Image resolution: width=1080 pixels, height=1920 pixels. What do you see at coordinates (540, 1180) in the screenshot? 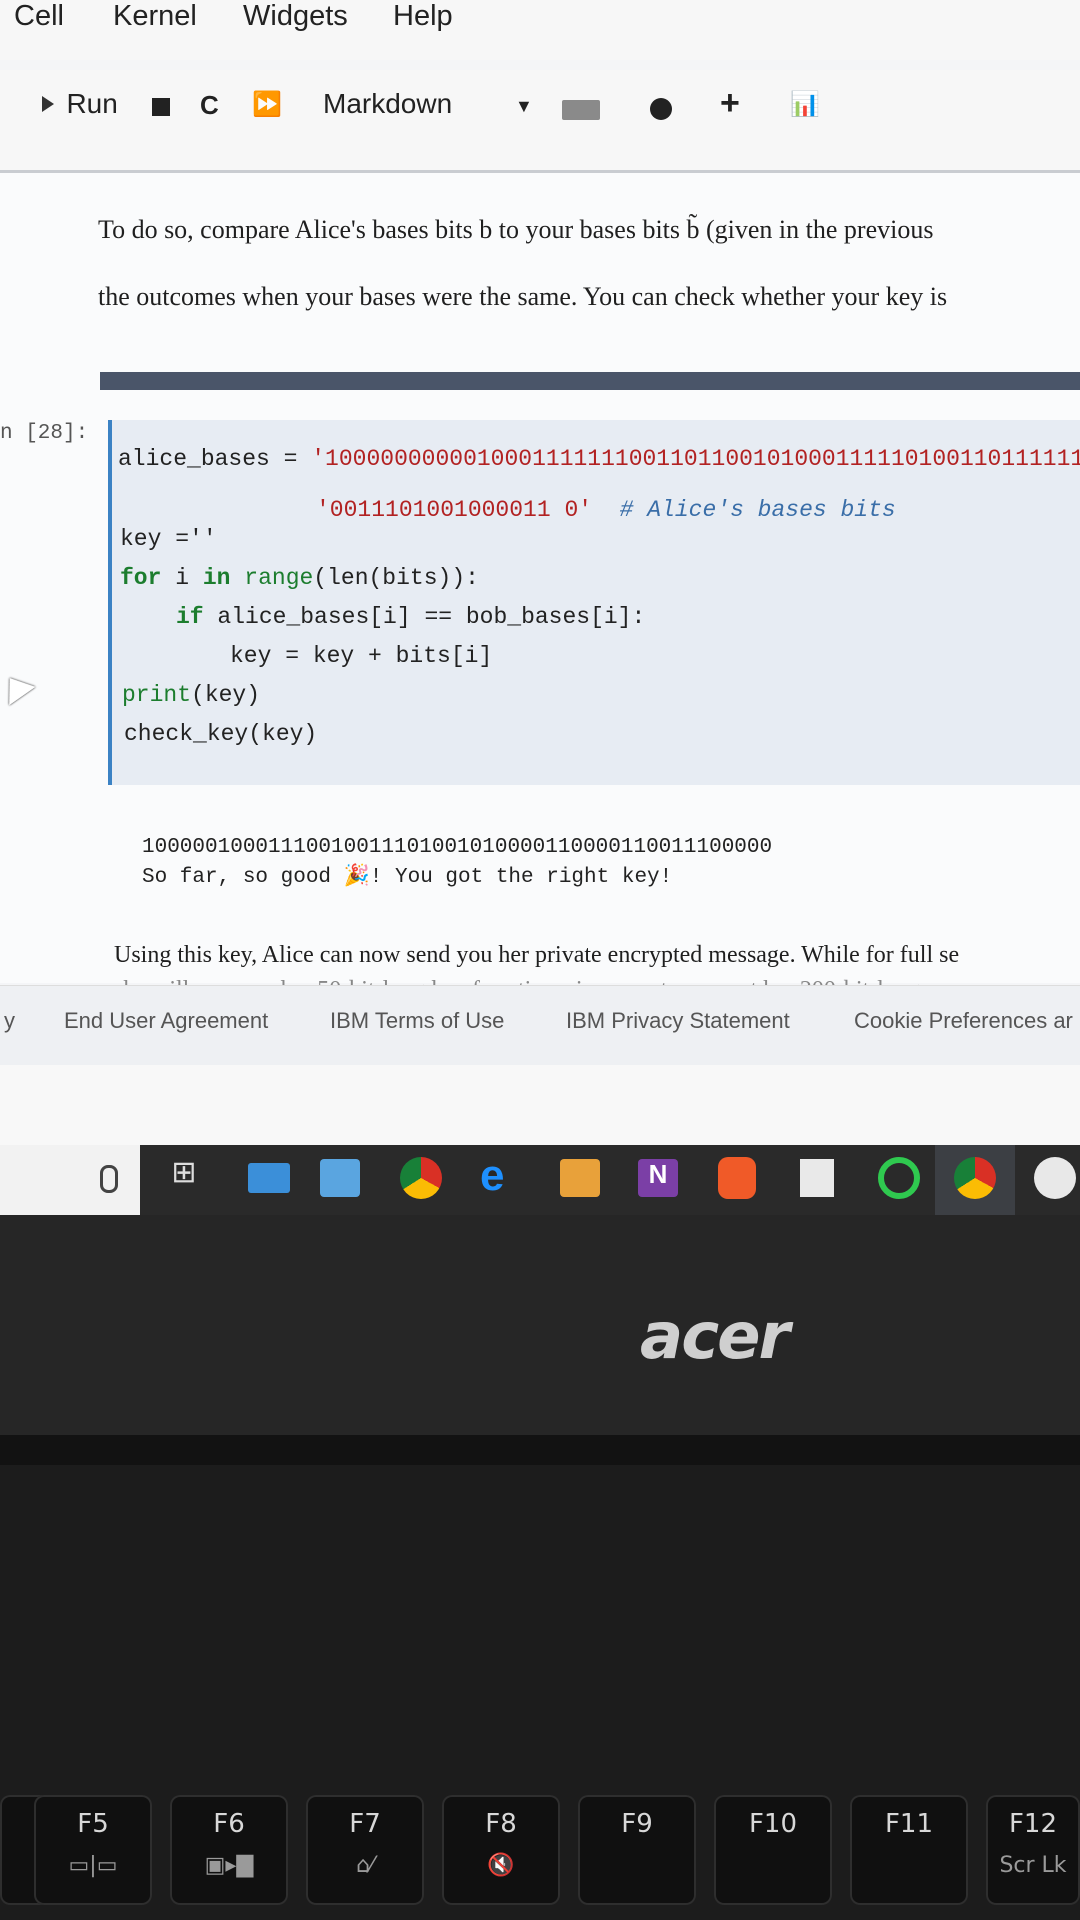
I see `os-taskbar: ⊞ e N` at bounding box center [540, 1180].